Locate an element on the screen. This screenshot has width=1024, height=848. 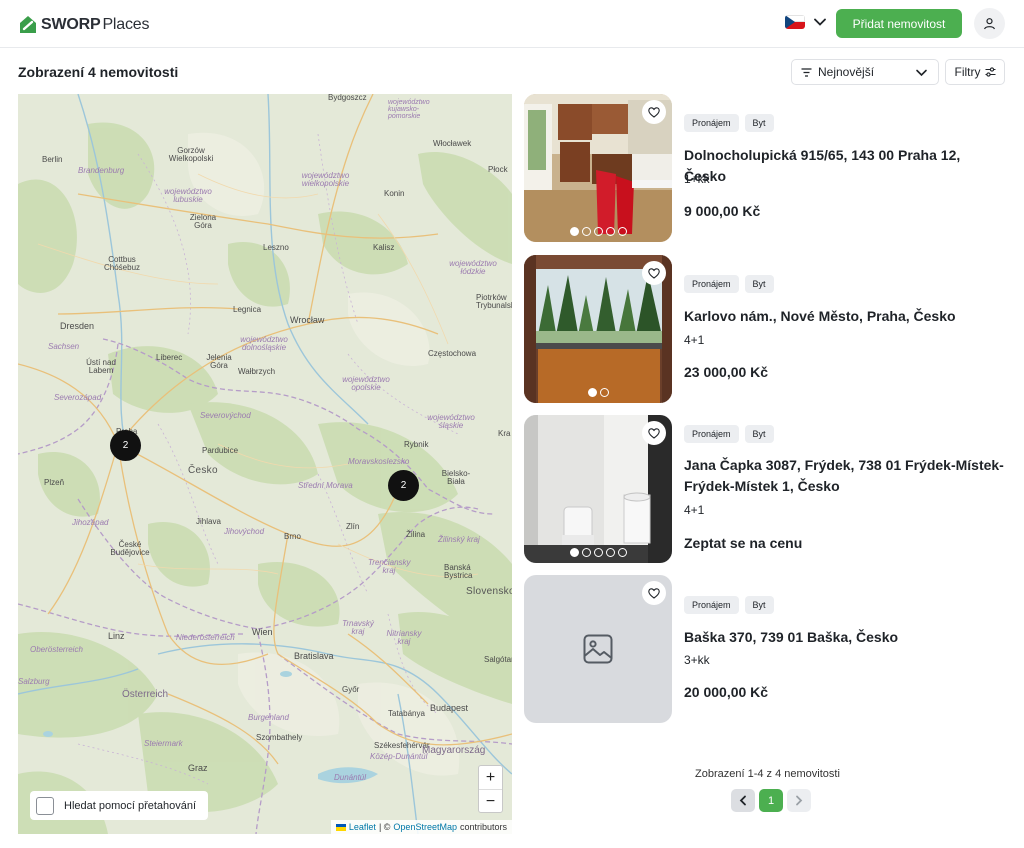
map-label-rybnik: Rybnik is located at coordinates (416, 444).